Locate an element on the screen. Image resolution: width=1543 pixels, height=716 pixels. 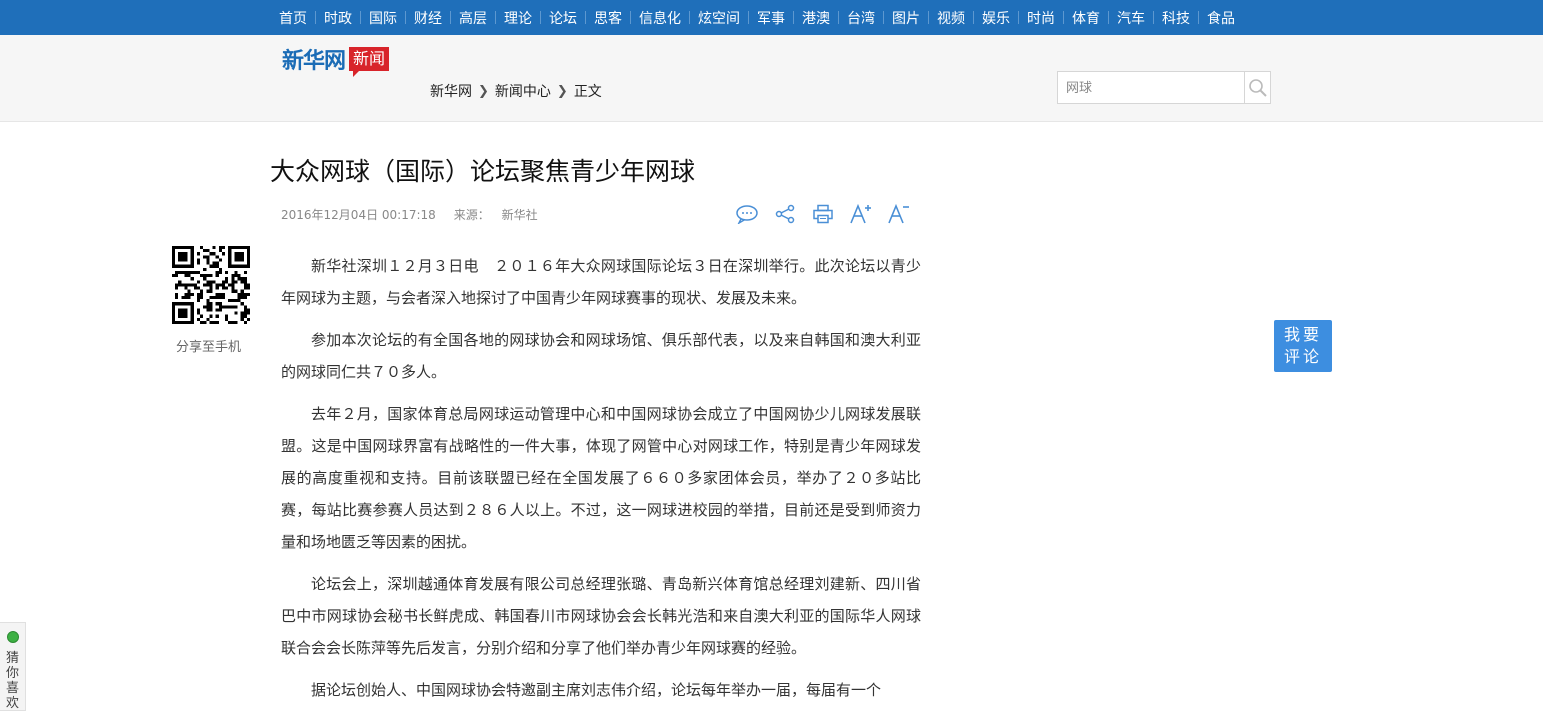
nav-link: 汽车 is located at coordinates (1131, 18).